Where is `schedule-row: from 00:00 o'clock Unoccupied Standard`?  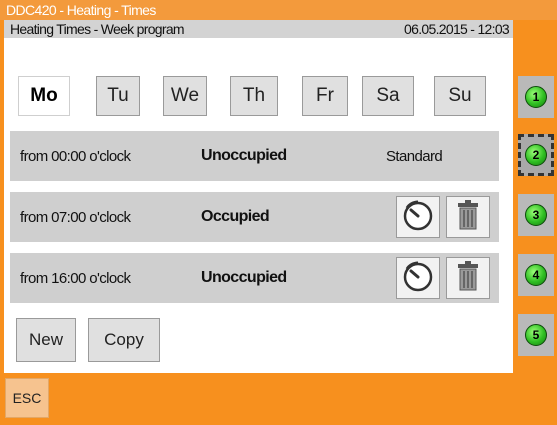
schedule-row: from 00:00 o'clock Unoccupied Standard is located at coordinates (254, 156).